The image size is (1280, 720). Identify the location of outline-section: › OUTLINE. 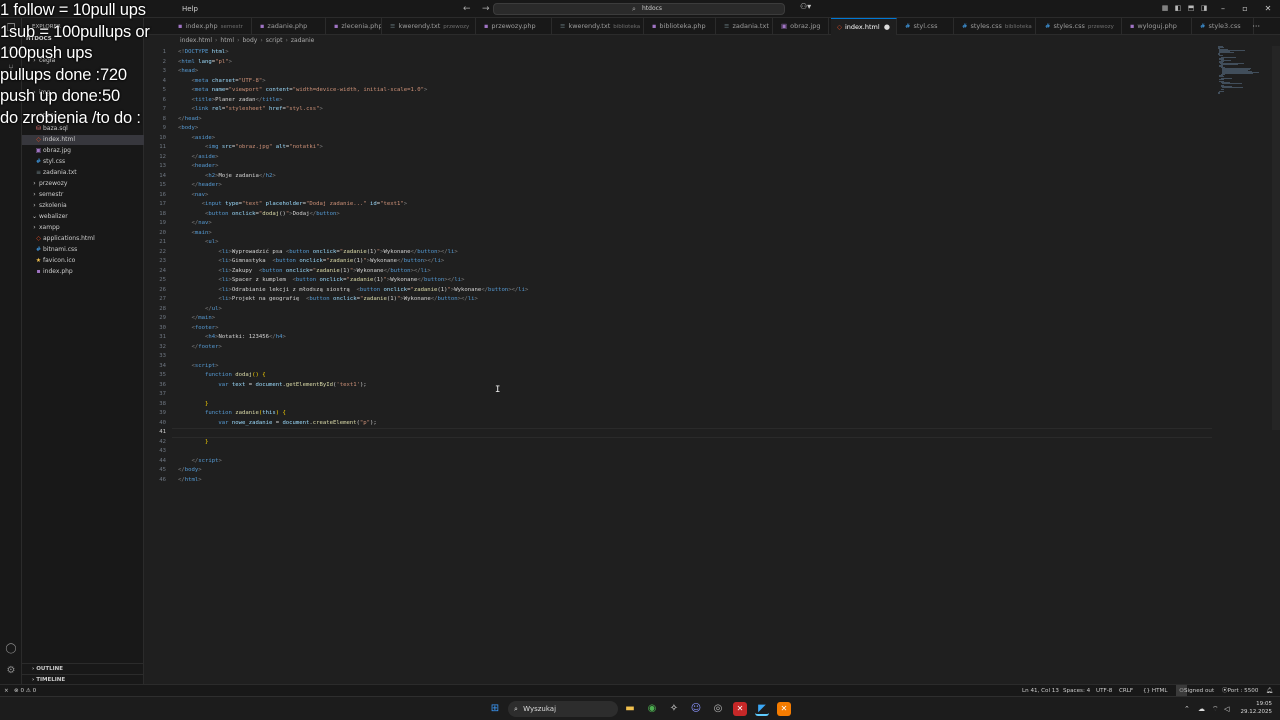
(83, 668).